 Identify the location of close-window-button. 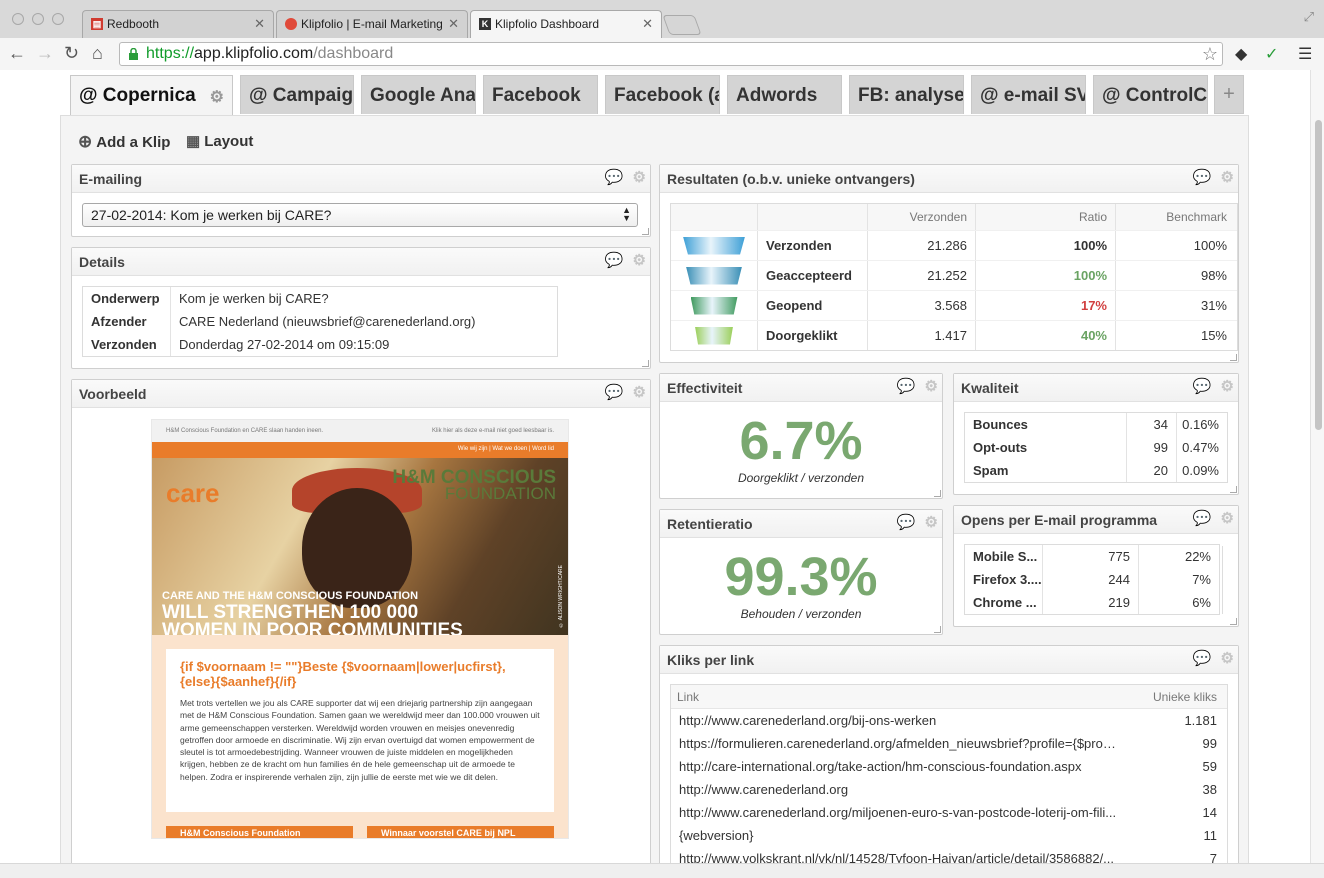
(18, 19).